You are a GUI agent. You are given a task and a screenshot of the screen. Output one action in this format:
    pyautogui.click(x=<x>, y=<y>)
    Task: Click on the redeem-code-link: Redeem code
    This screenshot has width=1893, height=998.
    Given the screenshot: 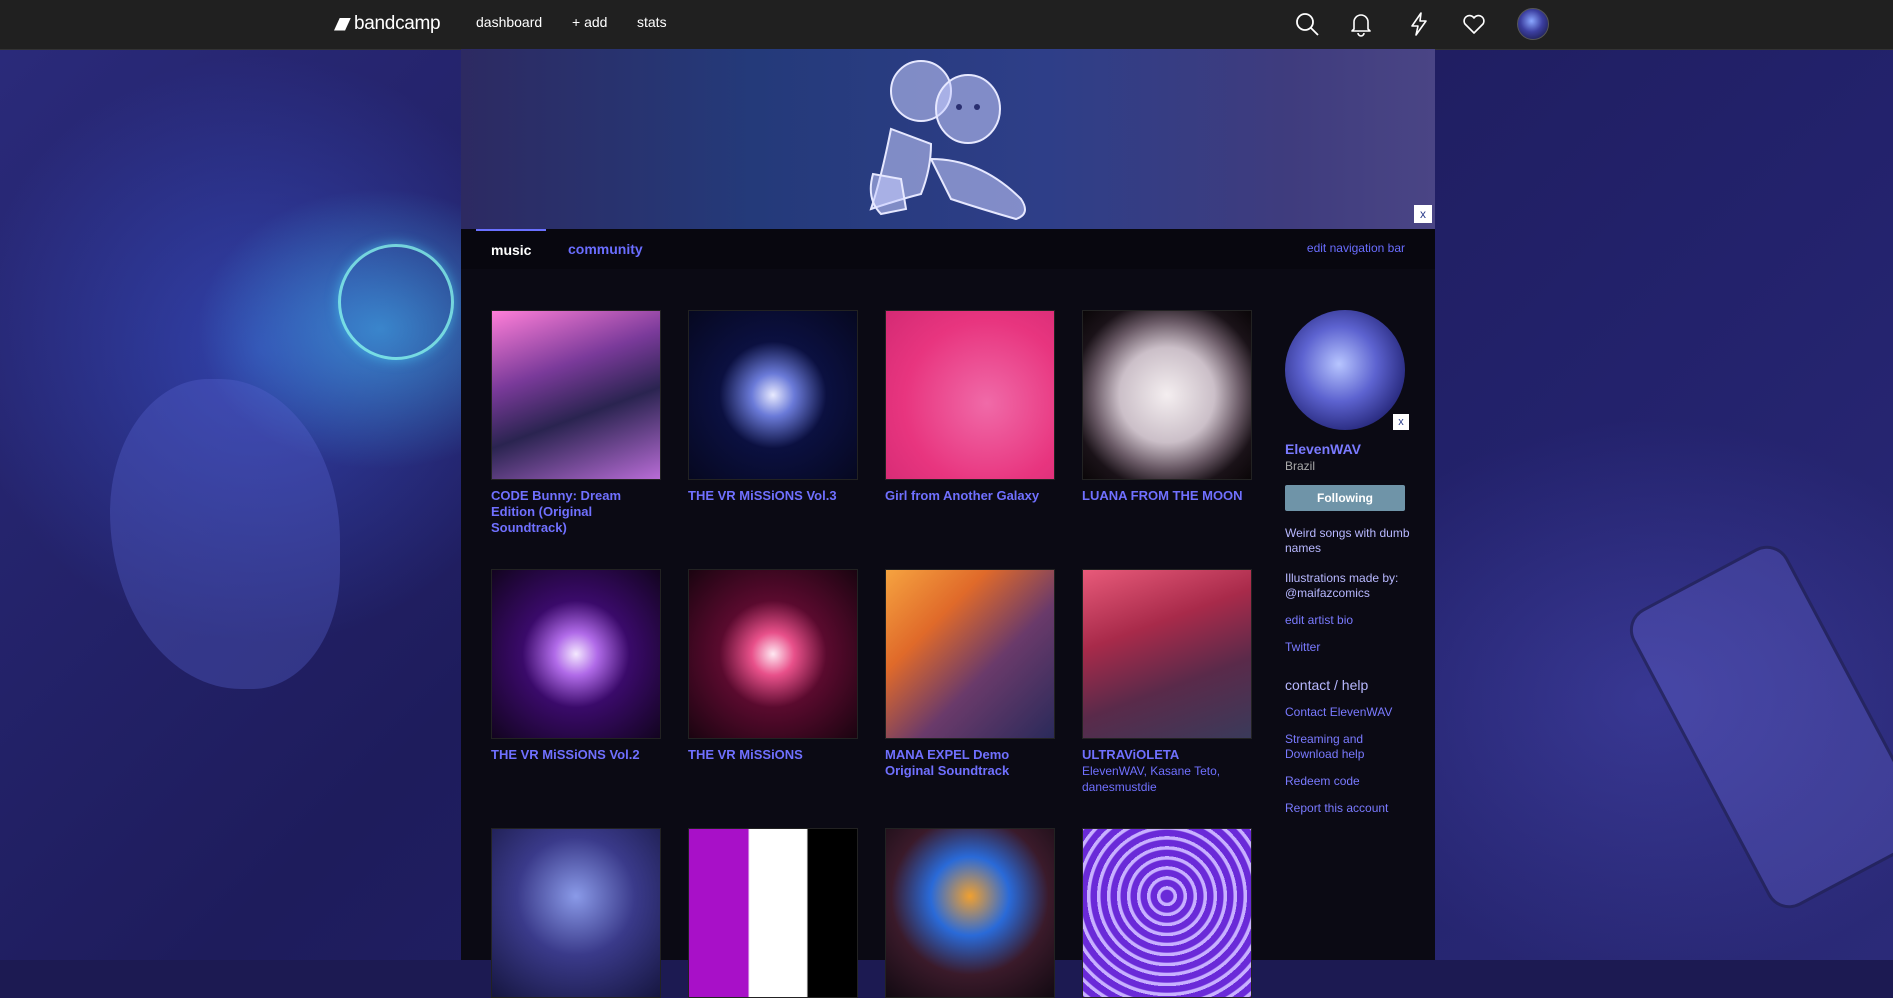 What is the action you would take?
    pyautogui.click(x=1350, y=781)
    